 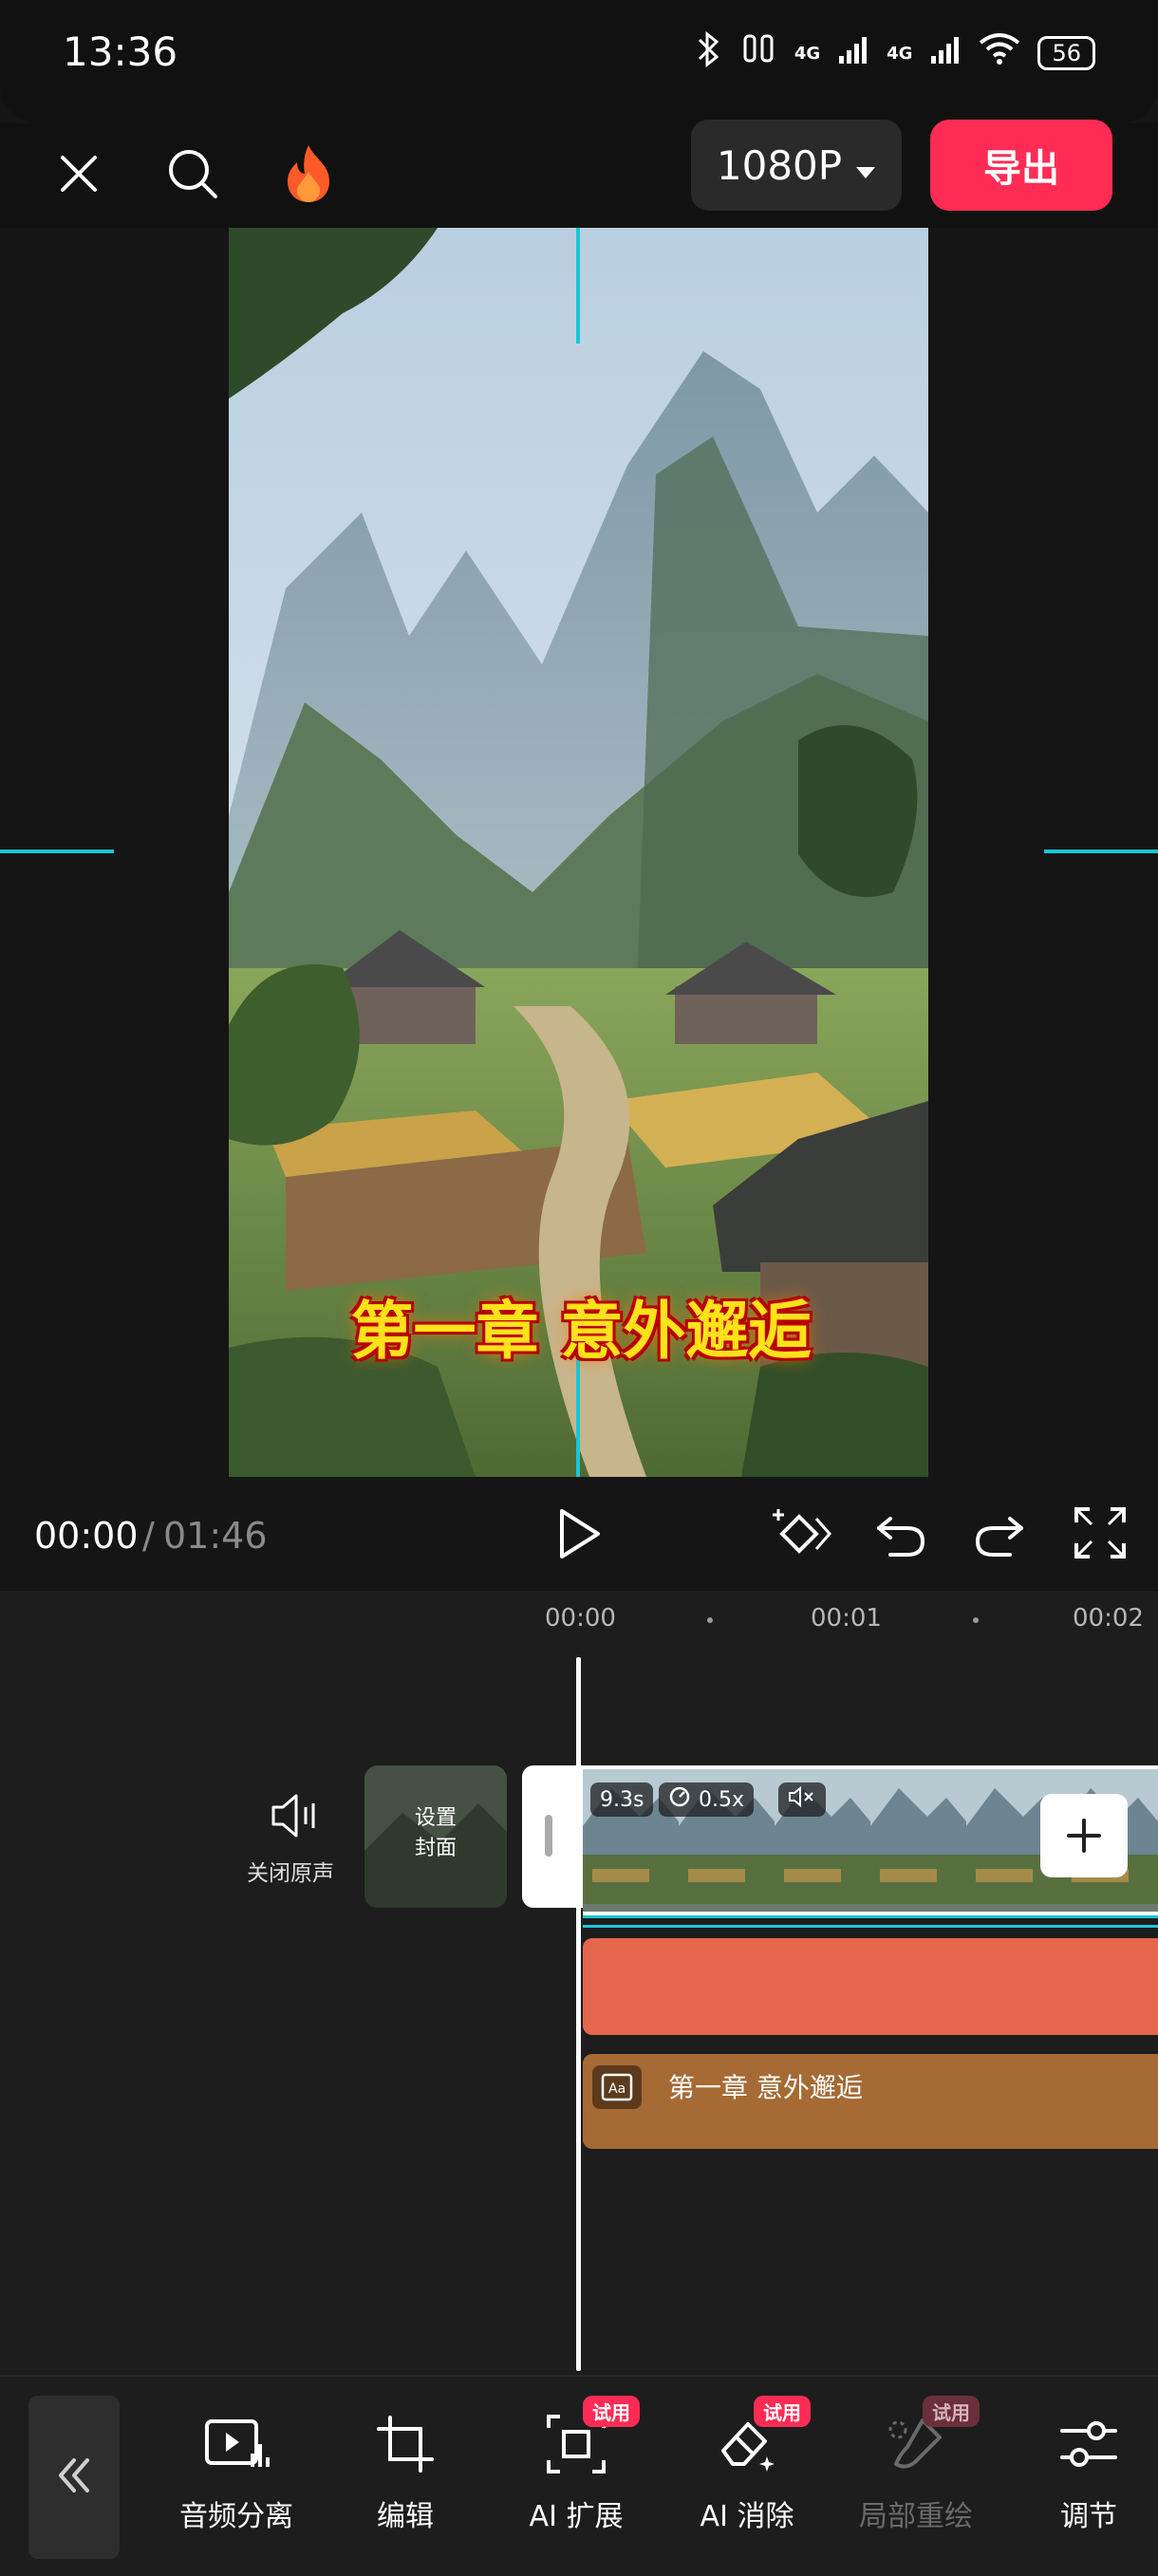 I want to click on text-track-label: 第一章 意外邂逅, so click(x=765, y=2088).